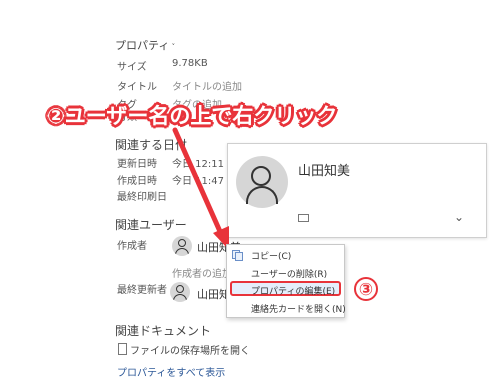 The image size is (500, 385). I want to click on menu-edit-properties: プロパティの編集(E), so click(293, 290).